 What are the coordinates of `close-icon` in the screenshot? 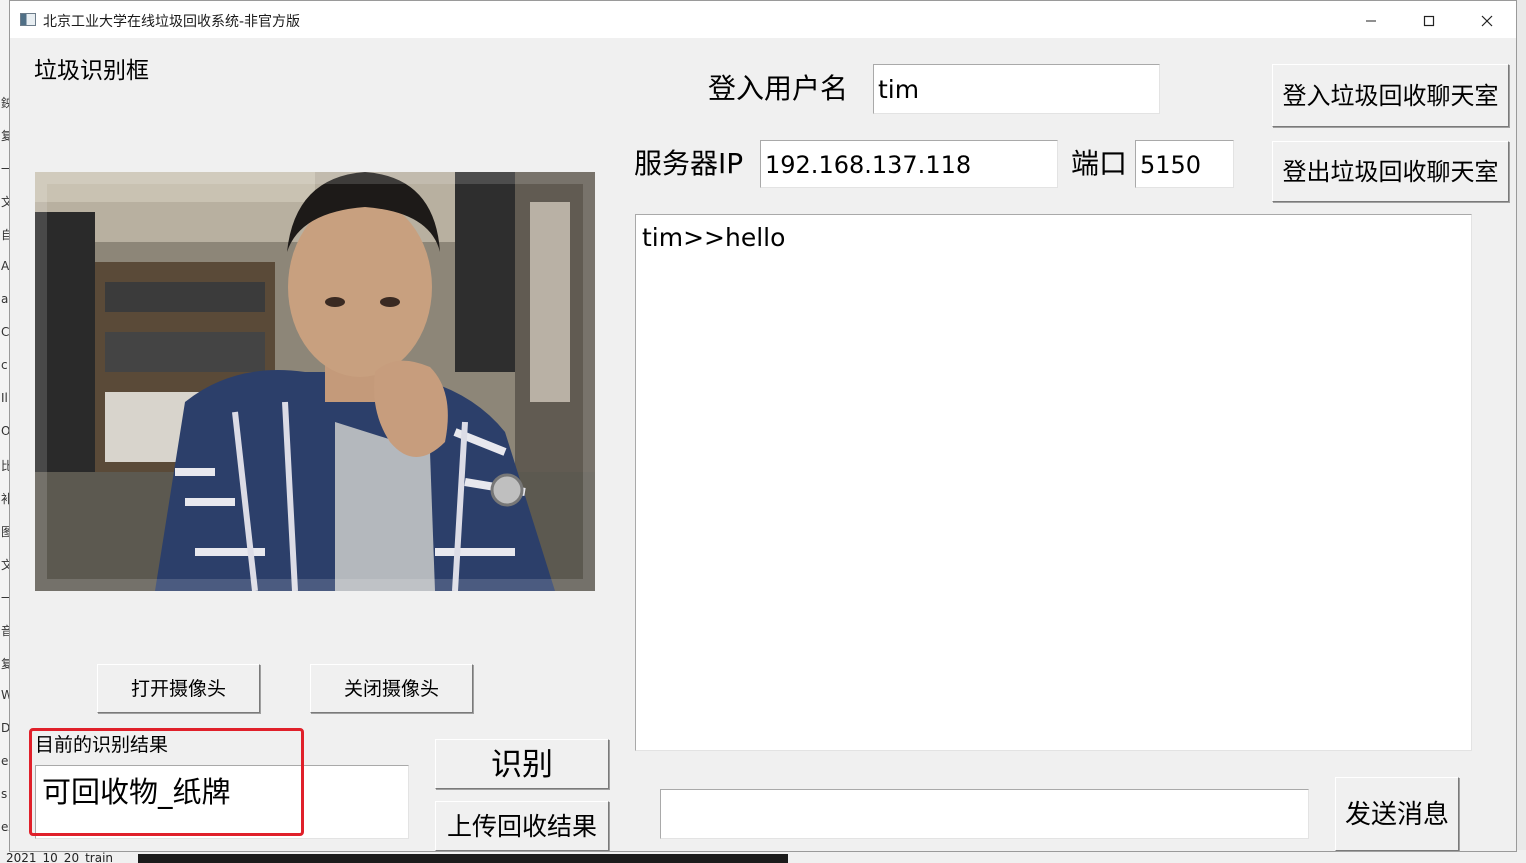 It's located at (1487, 20).